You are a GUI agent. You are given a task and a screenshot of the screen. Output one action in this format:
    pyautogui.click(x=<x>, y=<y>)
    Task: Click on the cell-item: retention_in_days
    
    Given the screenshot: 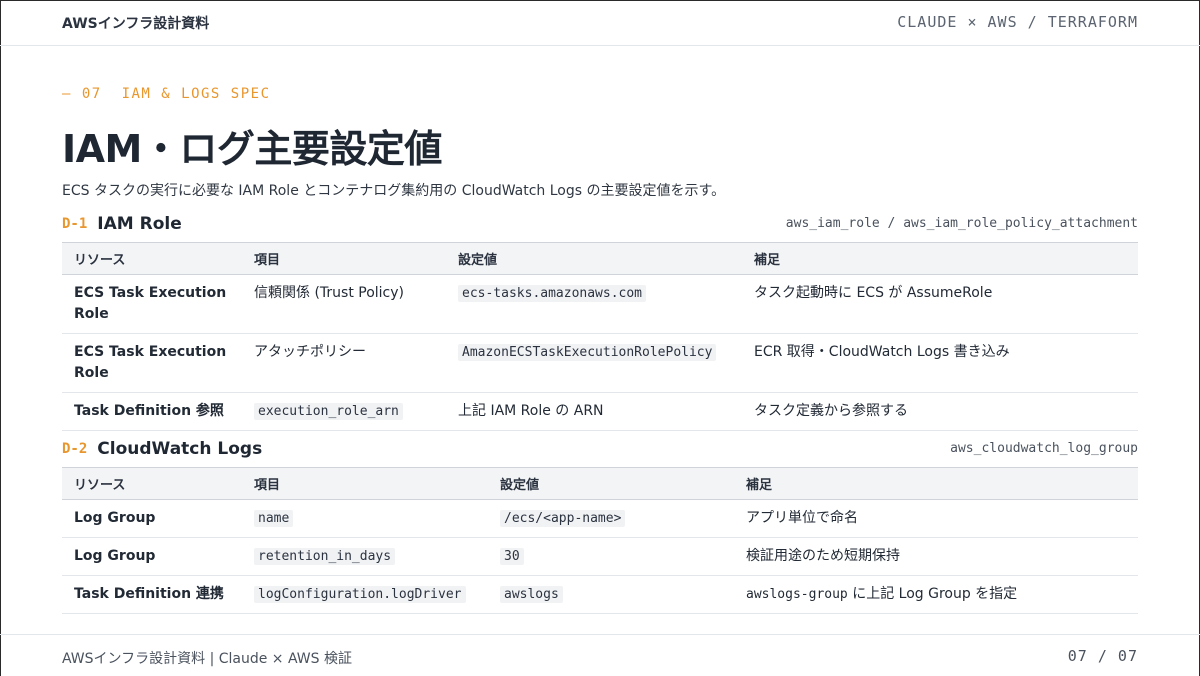 What is the action you would take?
    pyautogui.click(x=365, y=556)
    